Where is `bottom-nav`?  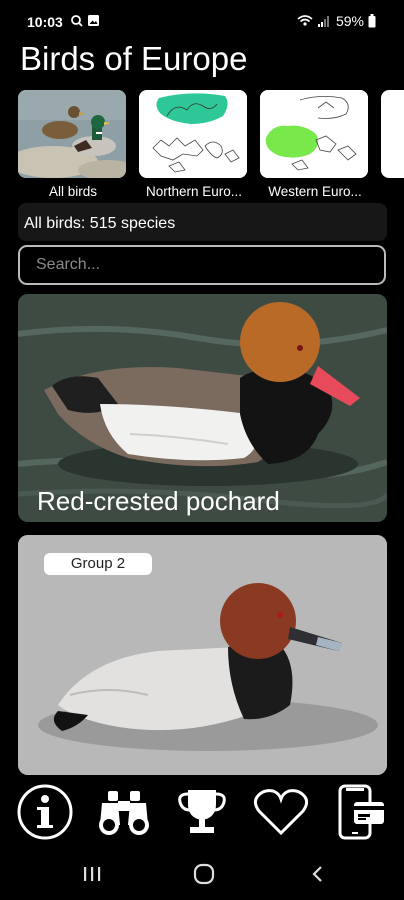
bottom-nav is located at coordinates (202, 810).